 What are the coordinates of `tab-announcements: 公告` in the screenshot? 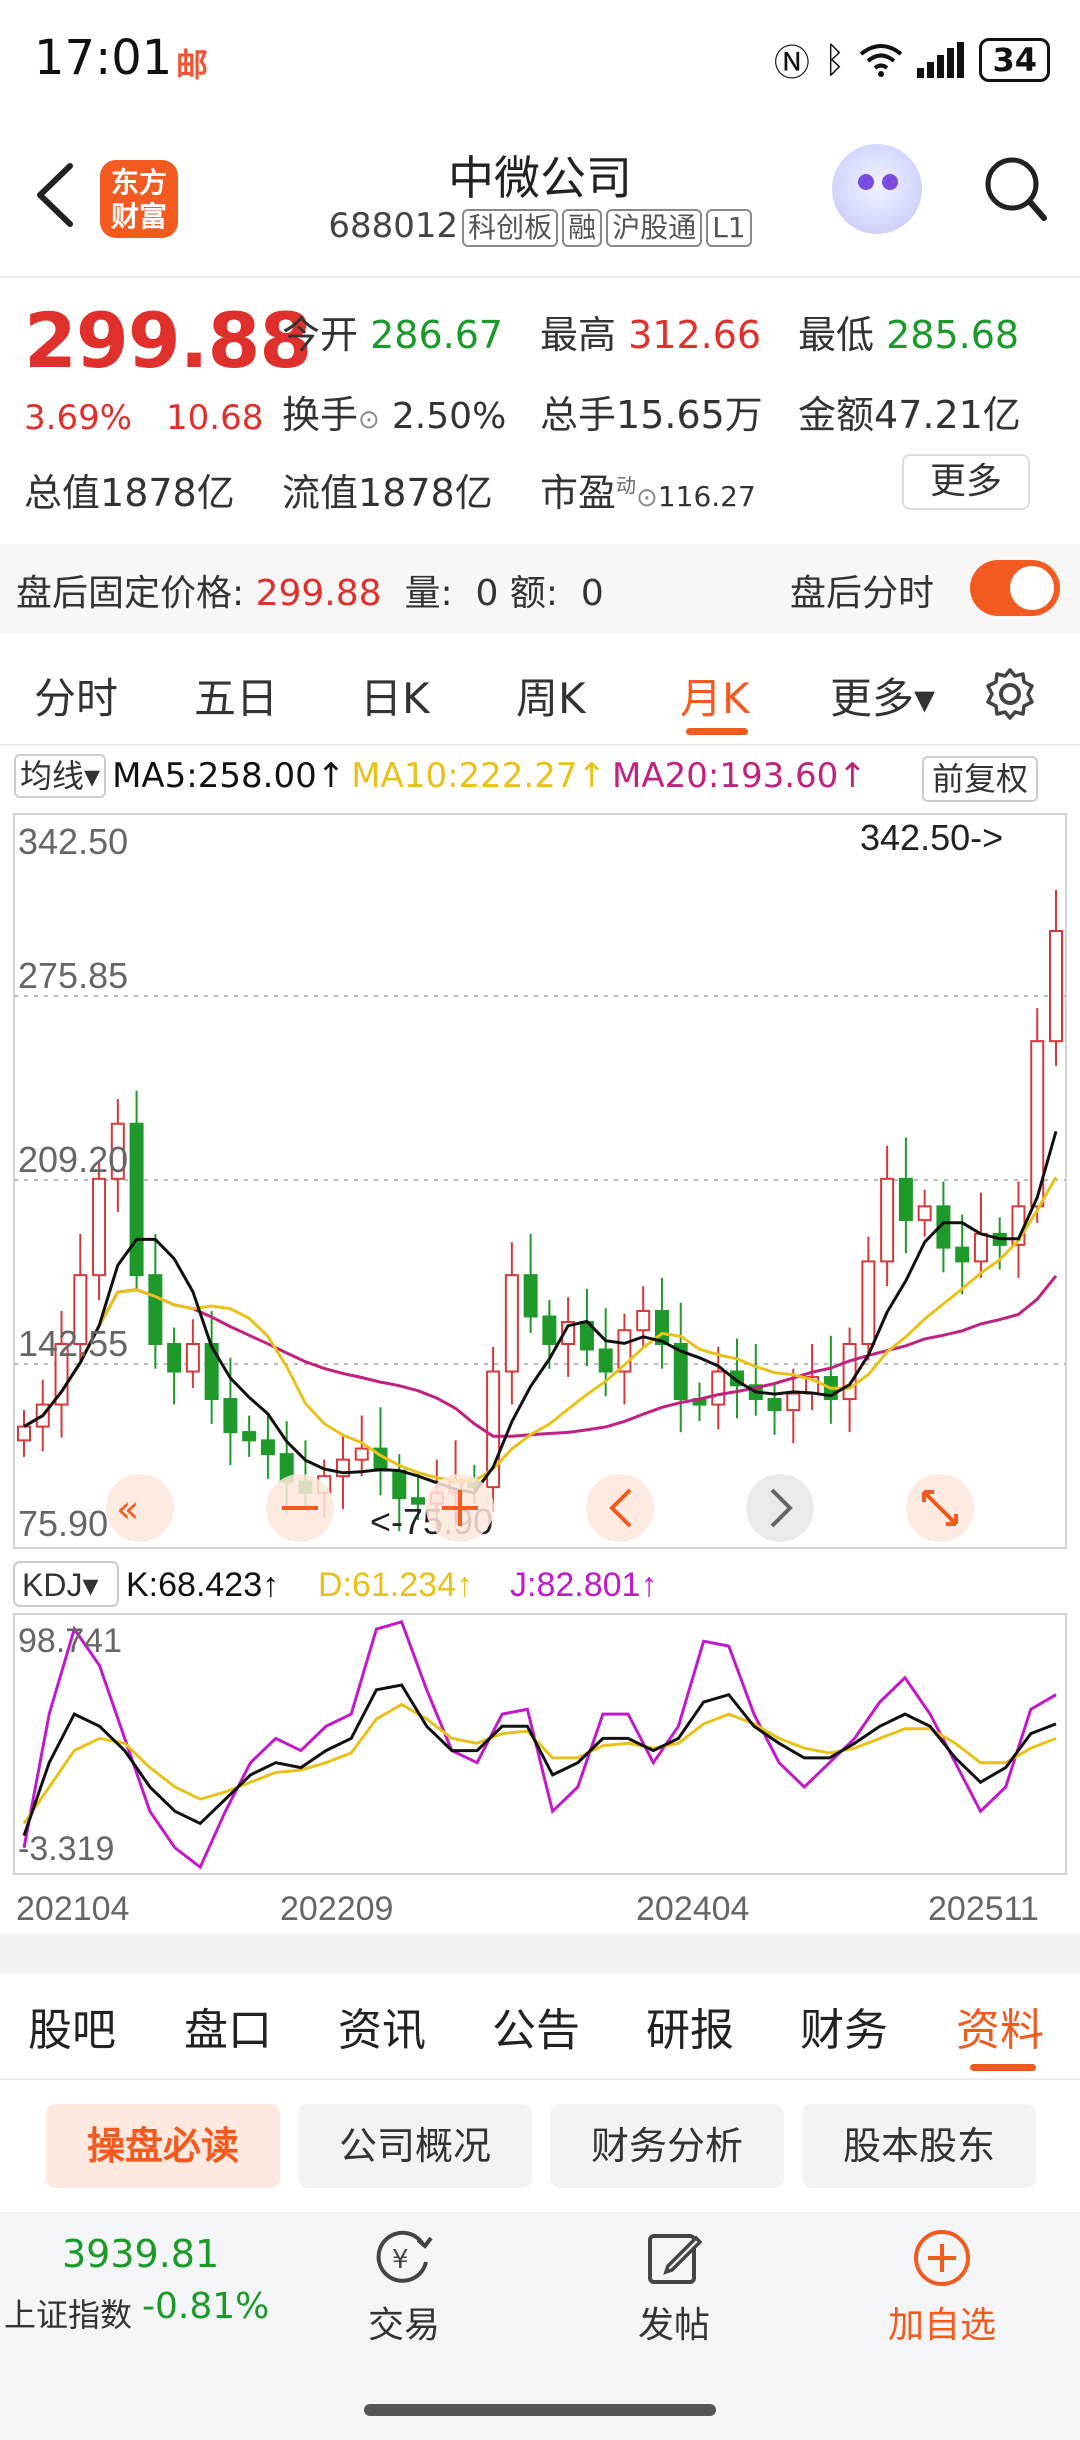 It's located at (536, 2026).